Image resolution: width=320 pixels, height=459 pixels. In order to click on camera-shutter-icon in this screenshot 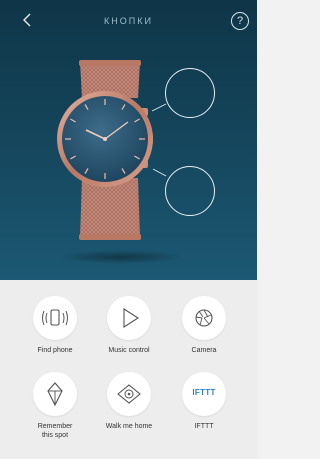, I will do `click(204, 318)`.